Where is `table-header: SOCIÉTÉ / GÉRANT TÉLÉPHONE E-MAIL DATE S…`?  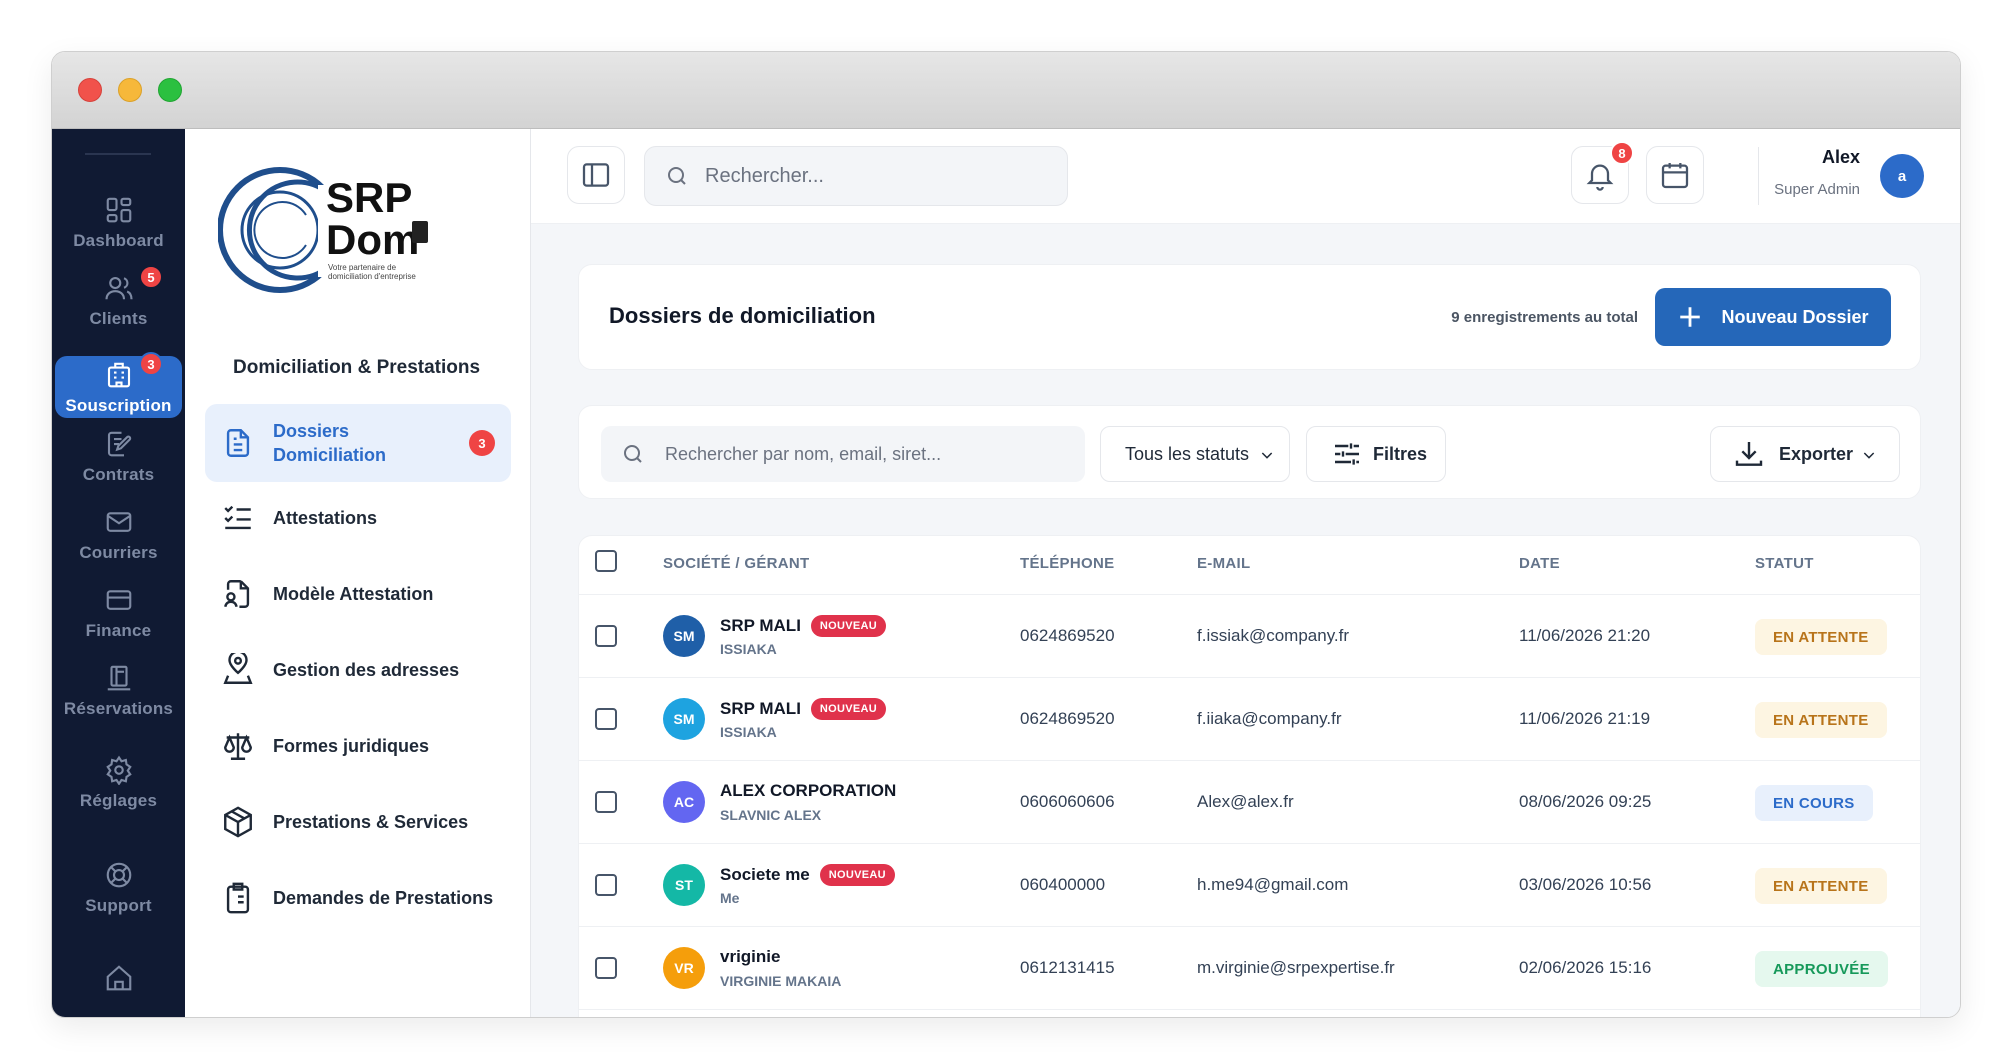 table-header: SOCIÉTÉ / GÉRANT TÉLÉPHONE E-MAIL DATE S… is located at coordinates (1249, 565).